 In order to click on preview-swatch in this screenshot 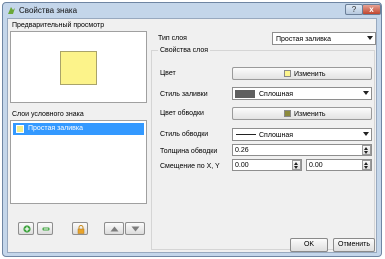, I will do `click(78, 68)`.